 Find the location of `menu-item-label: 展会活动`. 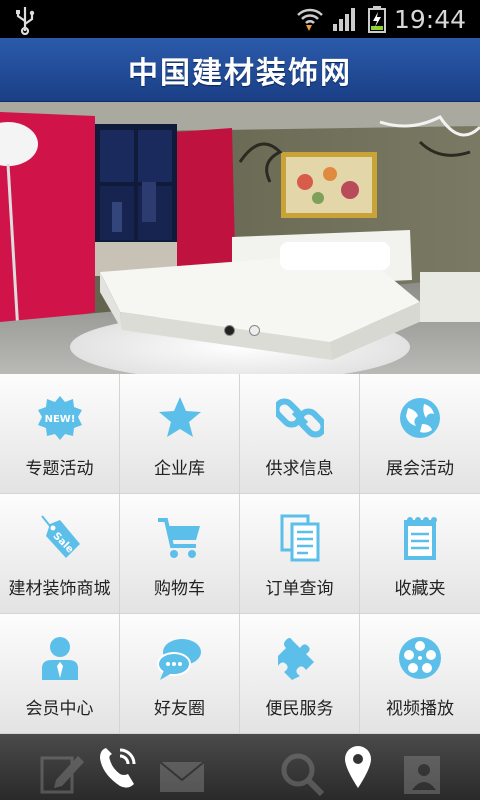

menu-item-label: 展会活动 is located at coordinates (420, 469).